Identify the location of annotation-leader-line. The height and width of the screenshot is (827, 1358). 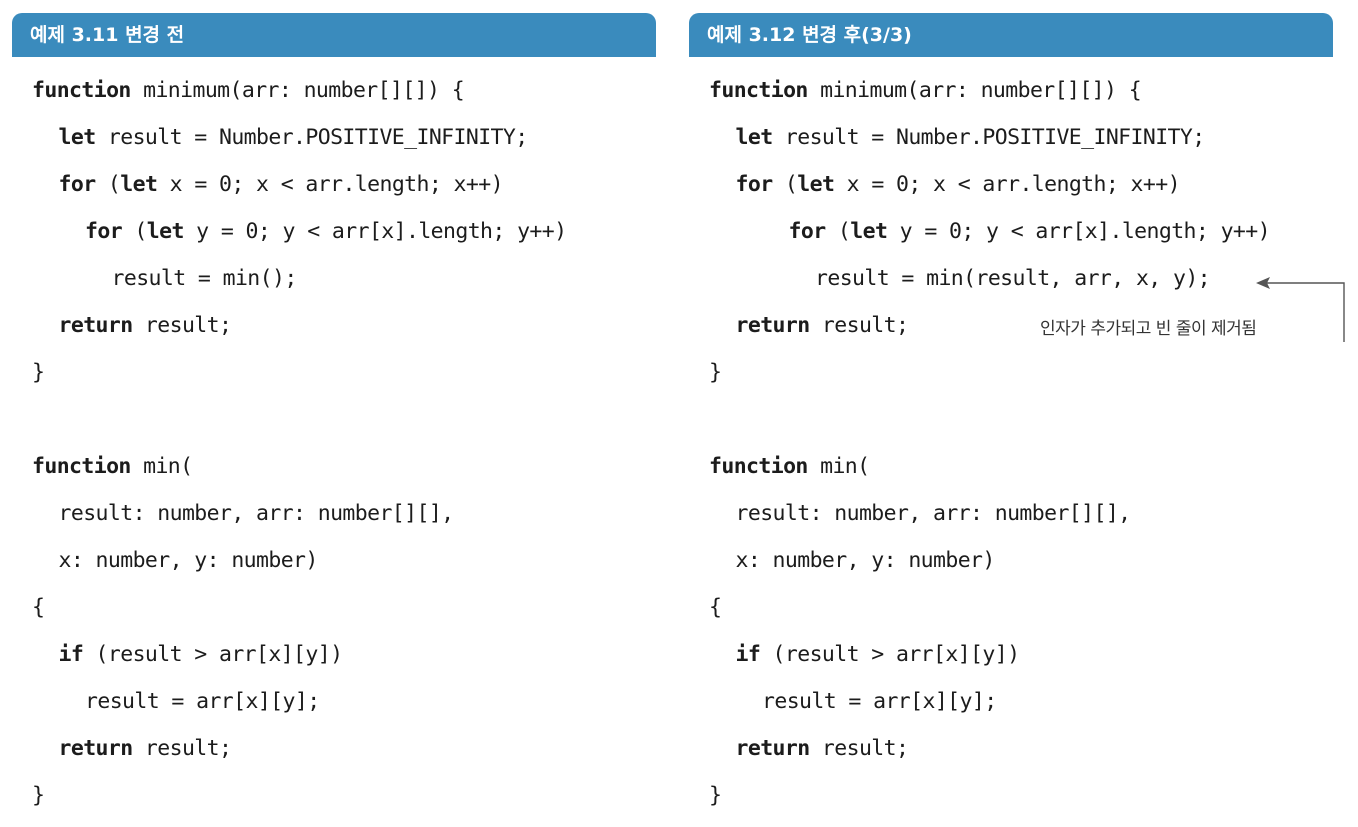
(1304, 312).